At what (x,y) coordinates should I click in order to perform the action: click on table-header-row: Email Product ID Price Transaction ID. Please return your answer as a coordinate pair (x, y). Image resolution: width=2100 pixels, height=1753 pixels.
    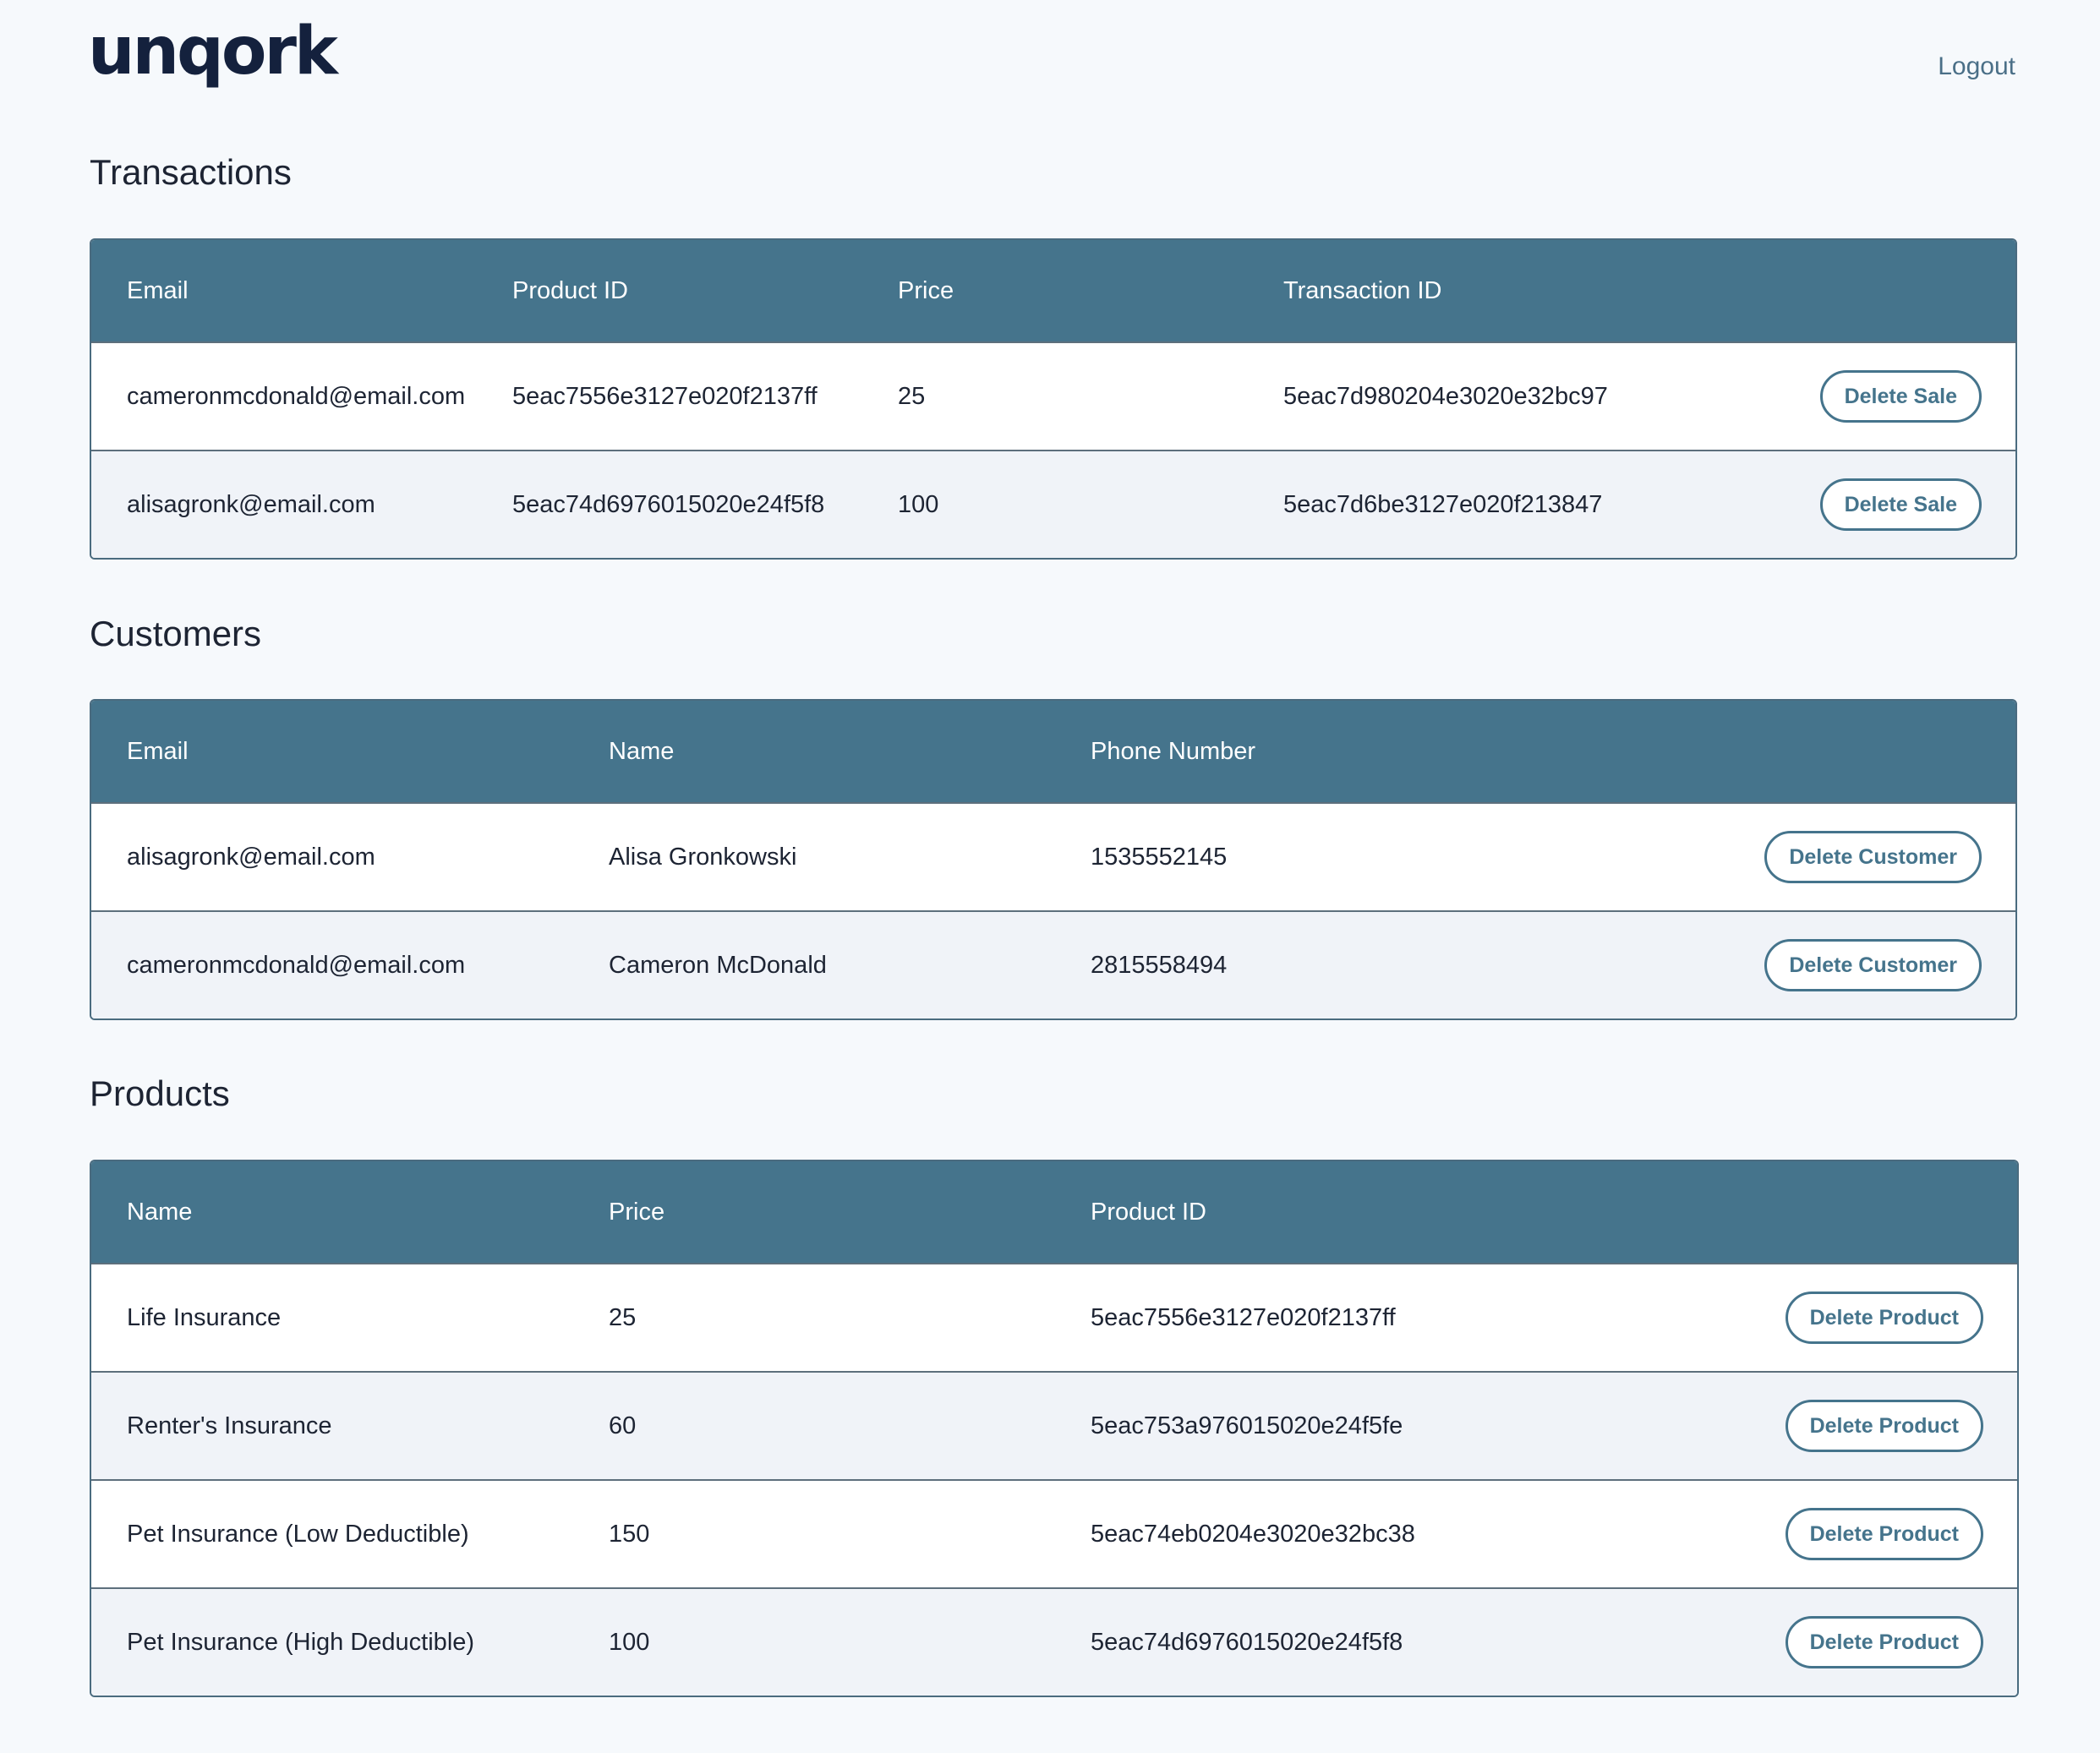
    Looking at the image, I should click on (1053, 290).